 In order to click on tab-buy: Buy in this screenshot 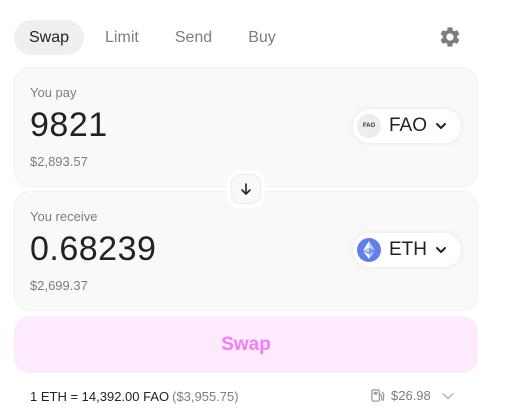, I will do `click(262, 37)`.